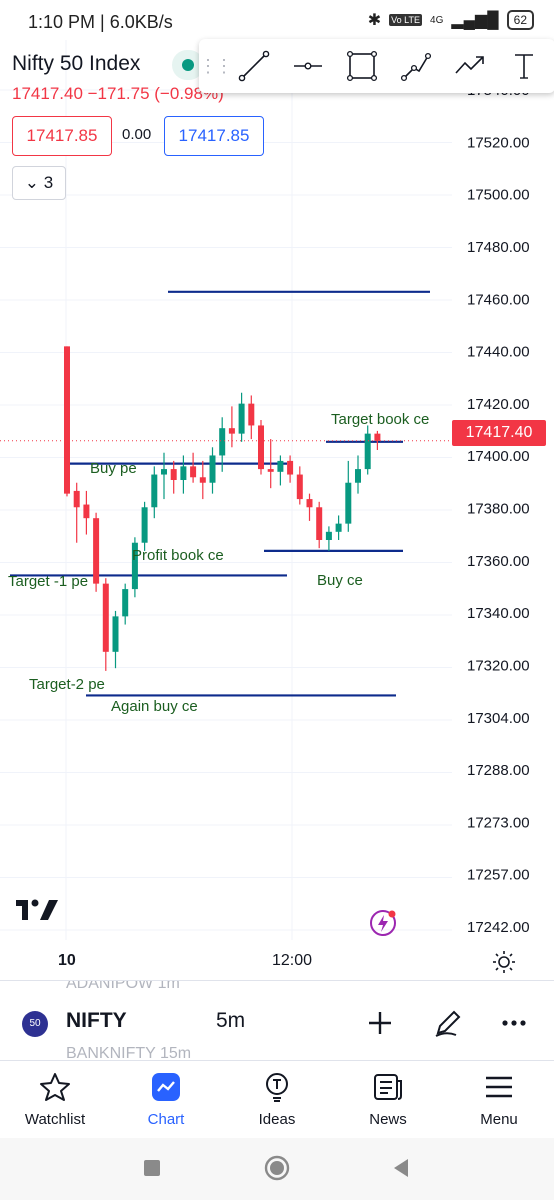  Describe the element at coordinates (380, 1023) in the screenshot. I see `plus-icon` at that location.